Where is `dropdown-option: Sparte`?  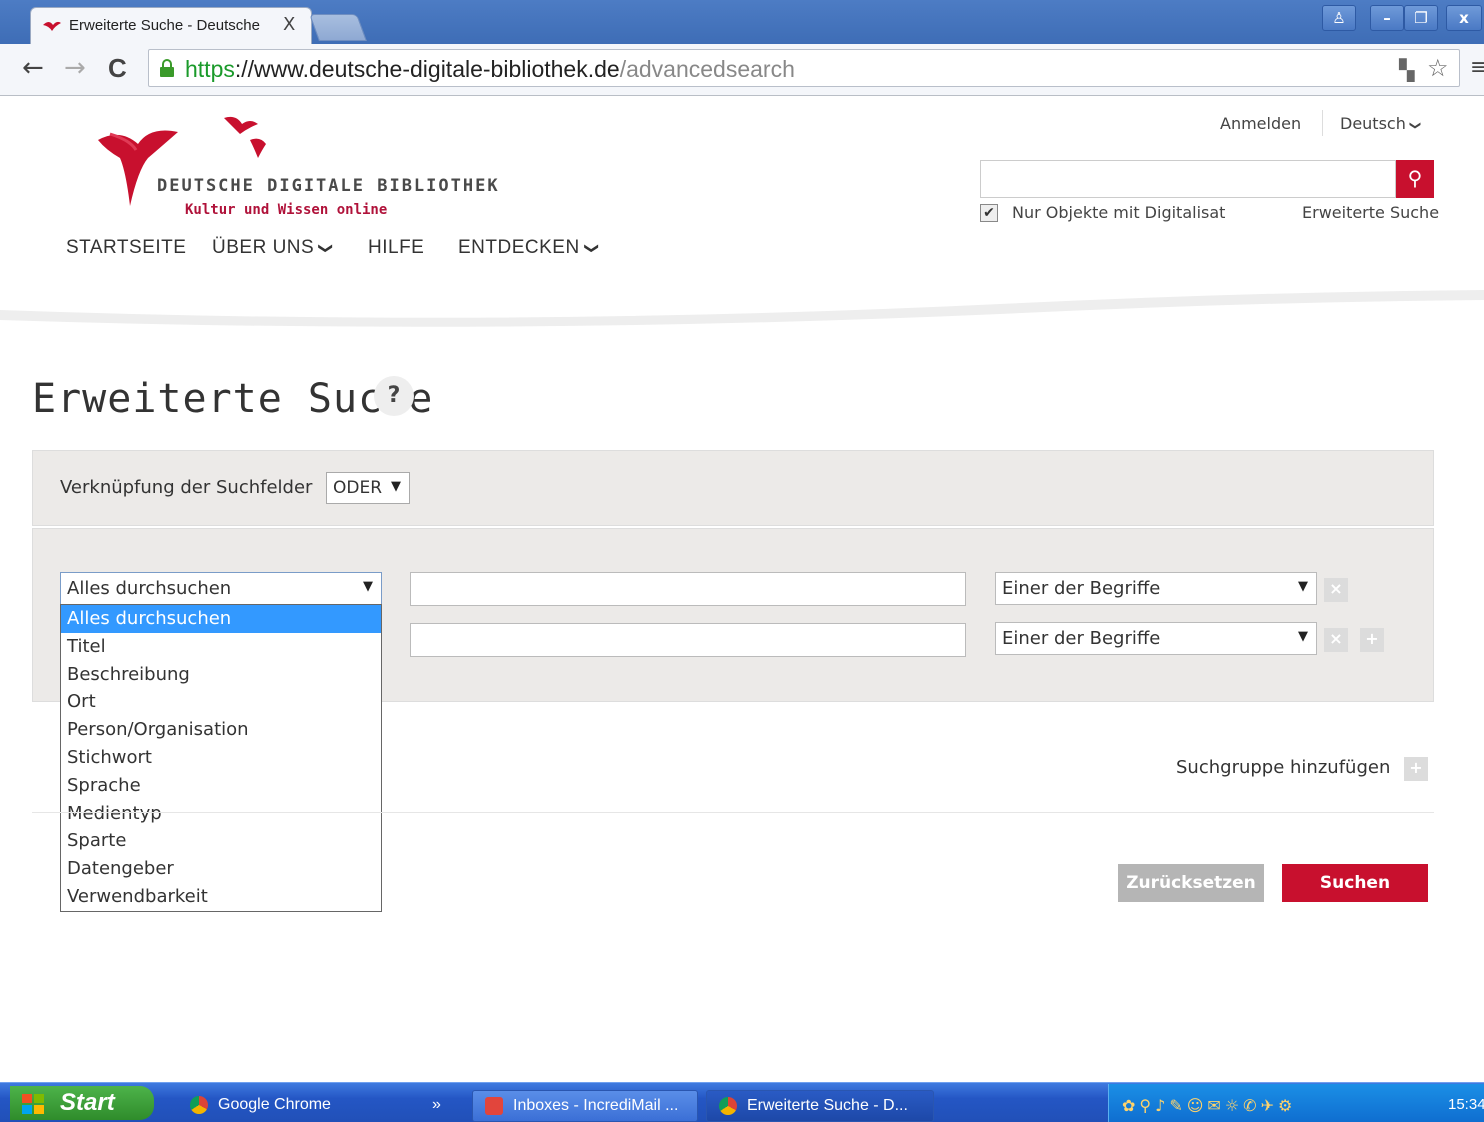
dropdown-option: Sparte is located at coordinates (221, 841).